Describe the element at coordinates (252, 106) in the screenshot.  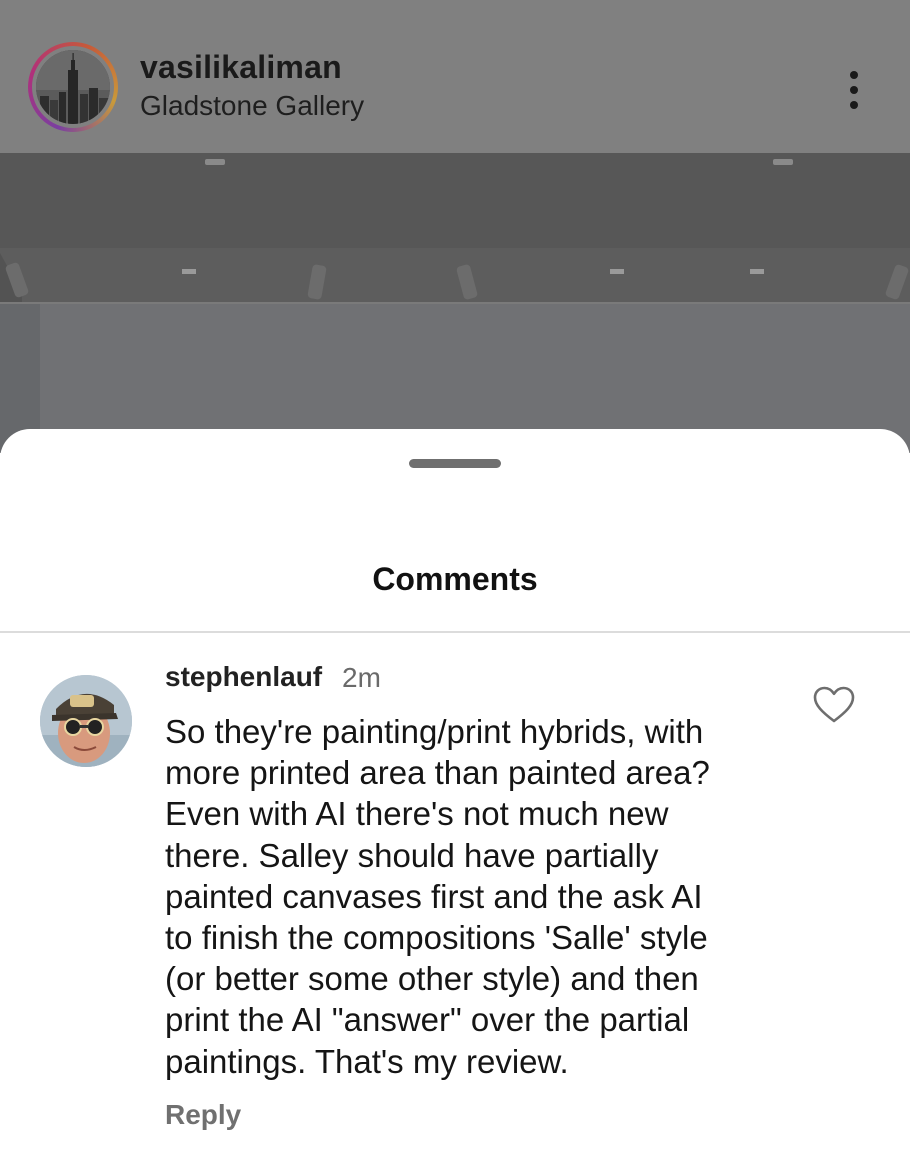
I see `post-location: Gladstone Gallery` at that location.